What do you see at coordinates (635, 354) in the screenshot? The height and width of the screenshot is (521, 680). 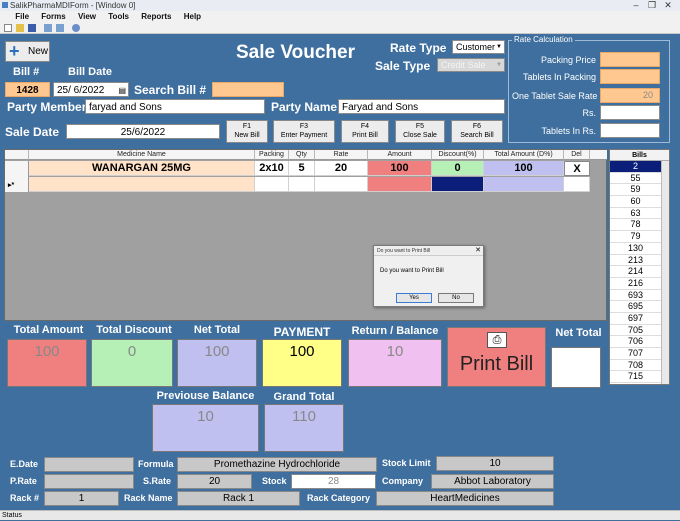 I see `list-item: 707` at bounding box center [635, 354].